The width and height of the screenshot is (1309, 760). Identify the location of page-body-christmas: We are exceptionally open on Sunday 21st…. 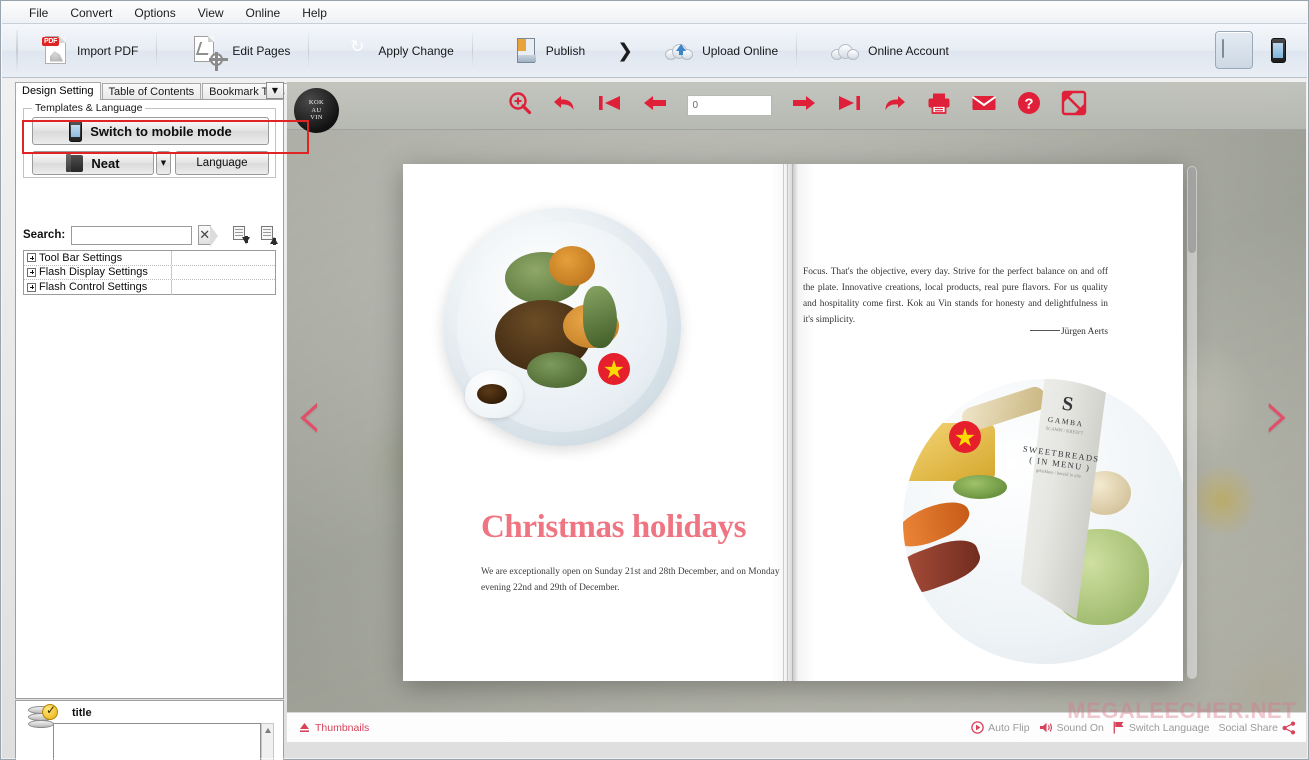
(630, 580).